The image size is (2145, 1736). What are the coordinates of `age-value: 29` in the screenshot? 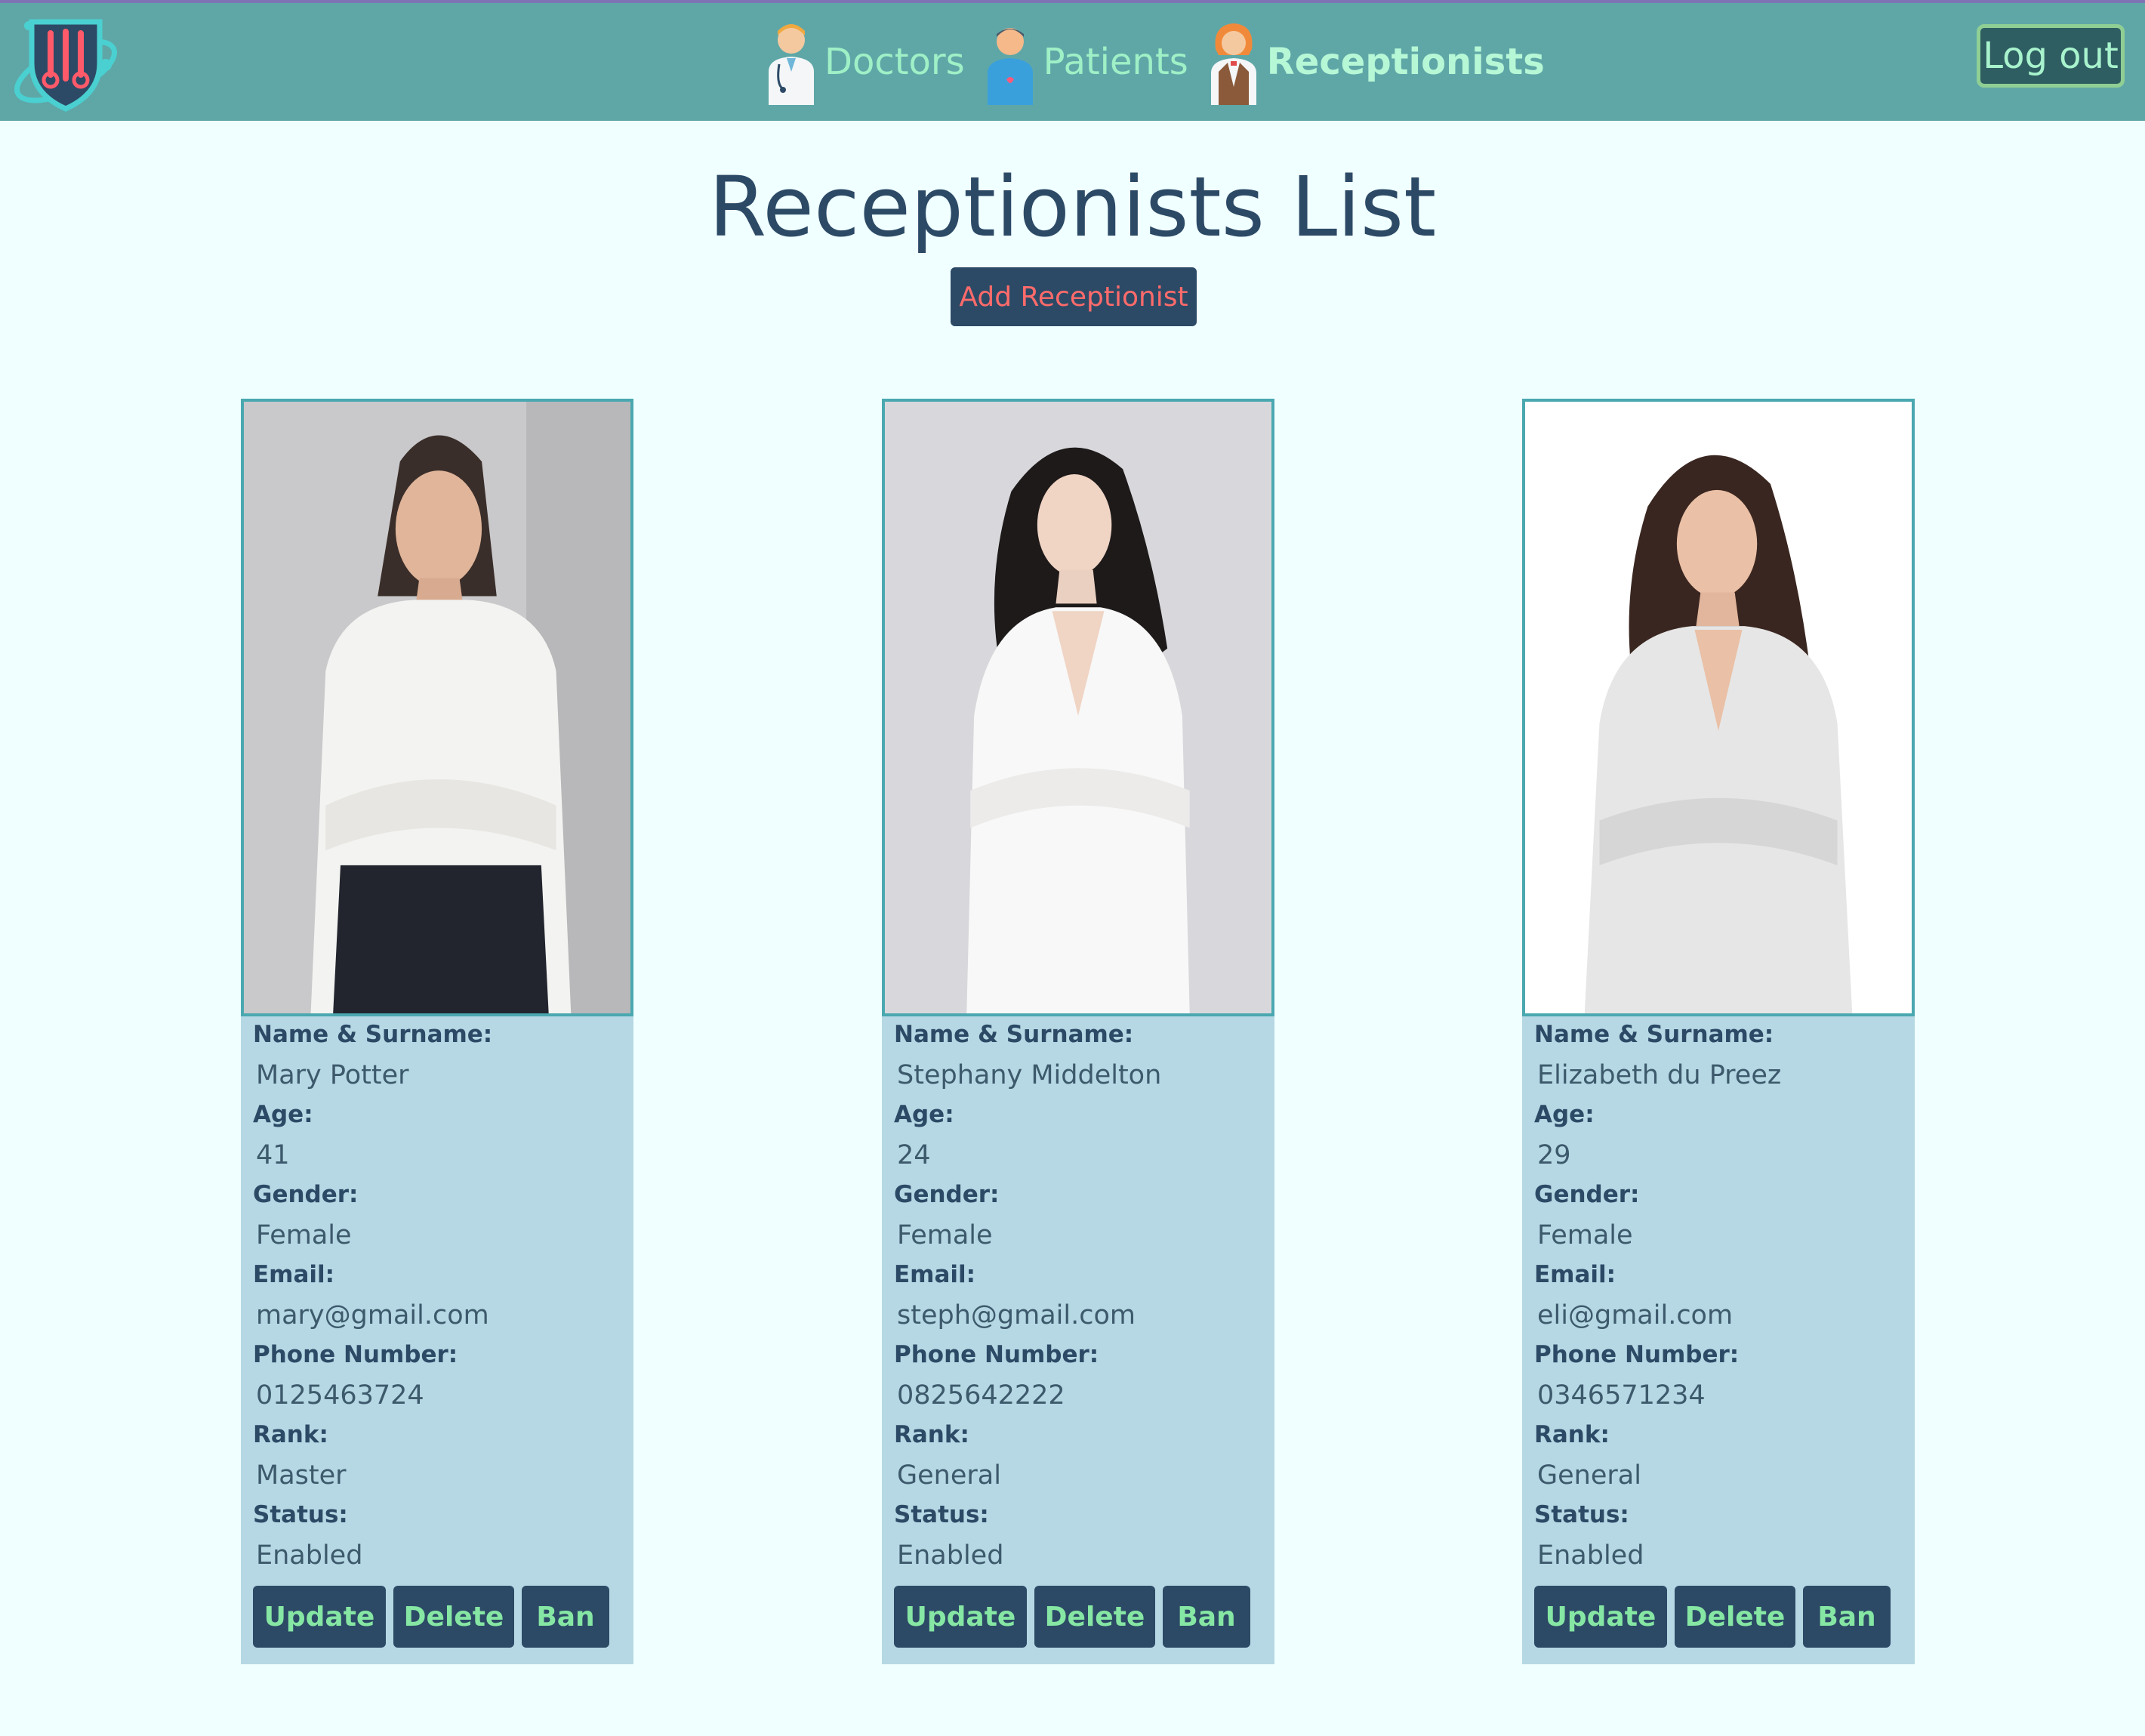 It's located at (1554, 1155).